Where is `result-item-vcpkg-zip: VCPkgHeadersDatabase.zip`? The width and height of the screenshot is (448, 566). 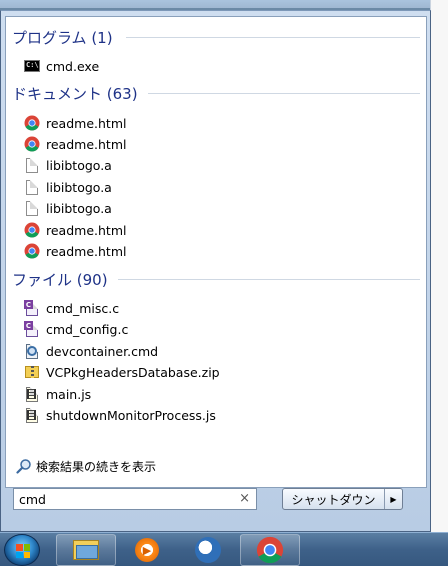 result-item-vcpkg-zip: VCPkgHeadersDatabase.zip is located at coordinates (219, 372).